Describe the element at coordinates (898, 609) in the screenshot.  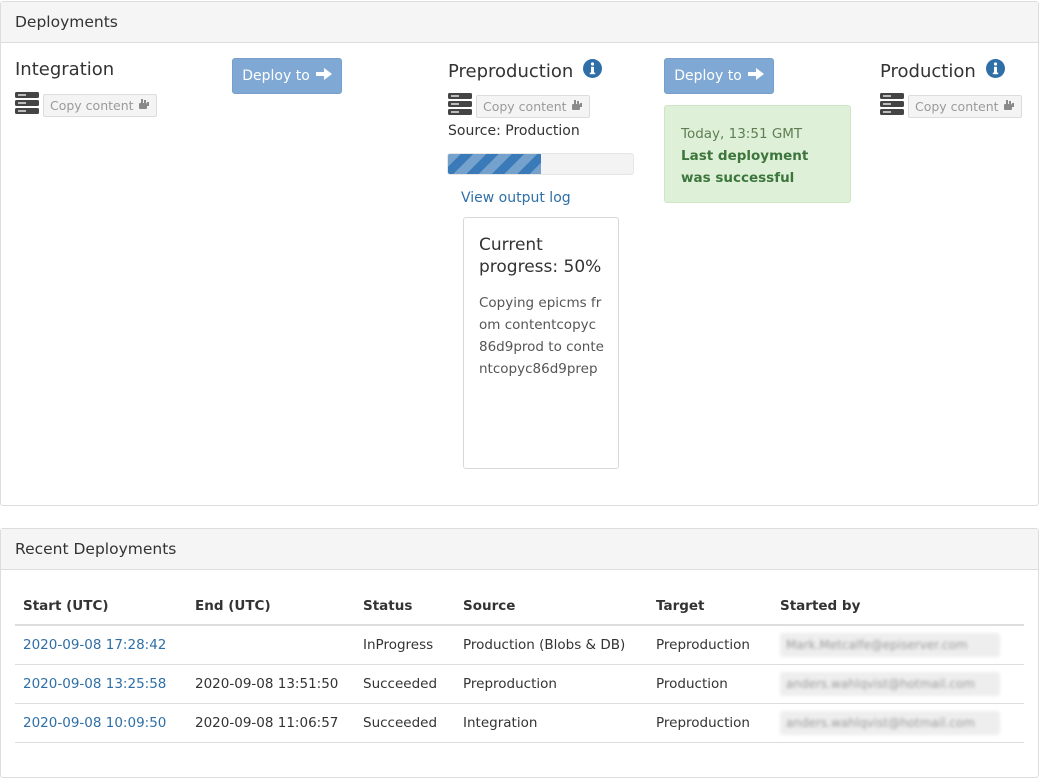
I see `column-header: Started by` at that location.